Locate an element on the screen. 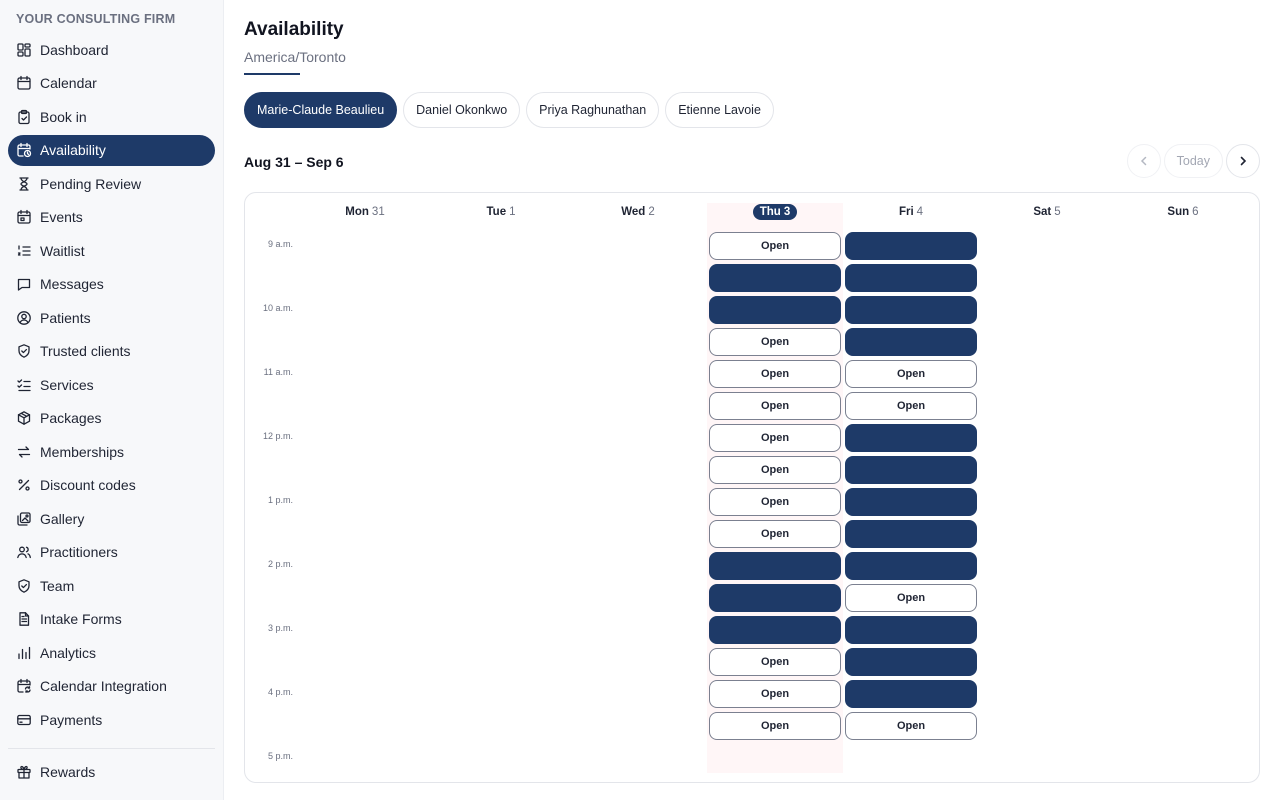  day-header-tue: Tue 1 is located at coordinates (501, 212).